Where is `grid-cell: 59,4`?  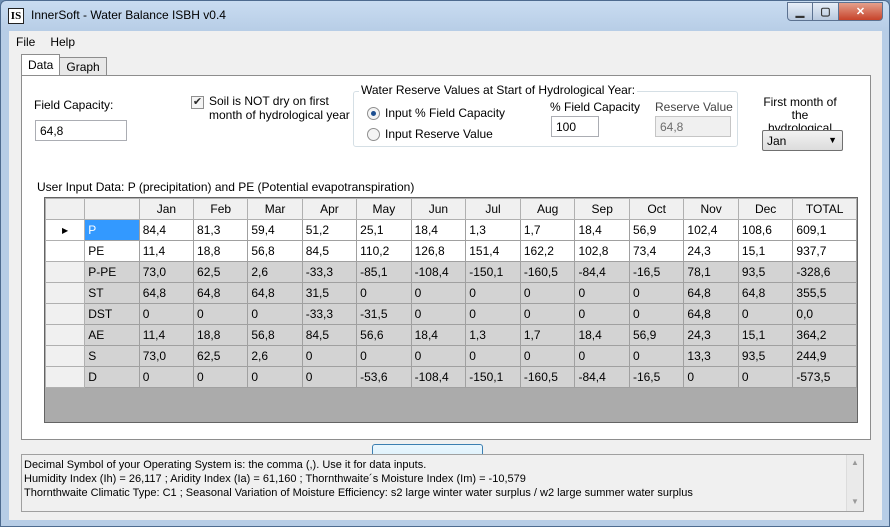
grid-cell: 59,4 is located at coordinates (275, 230).